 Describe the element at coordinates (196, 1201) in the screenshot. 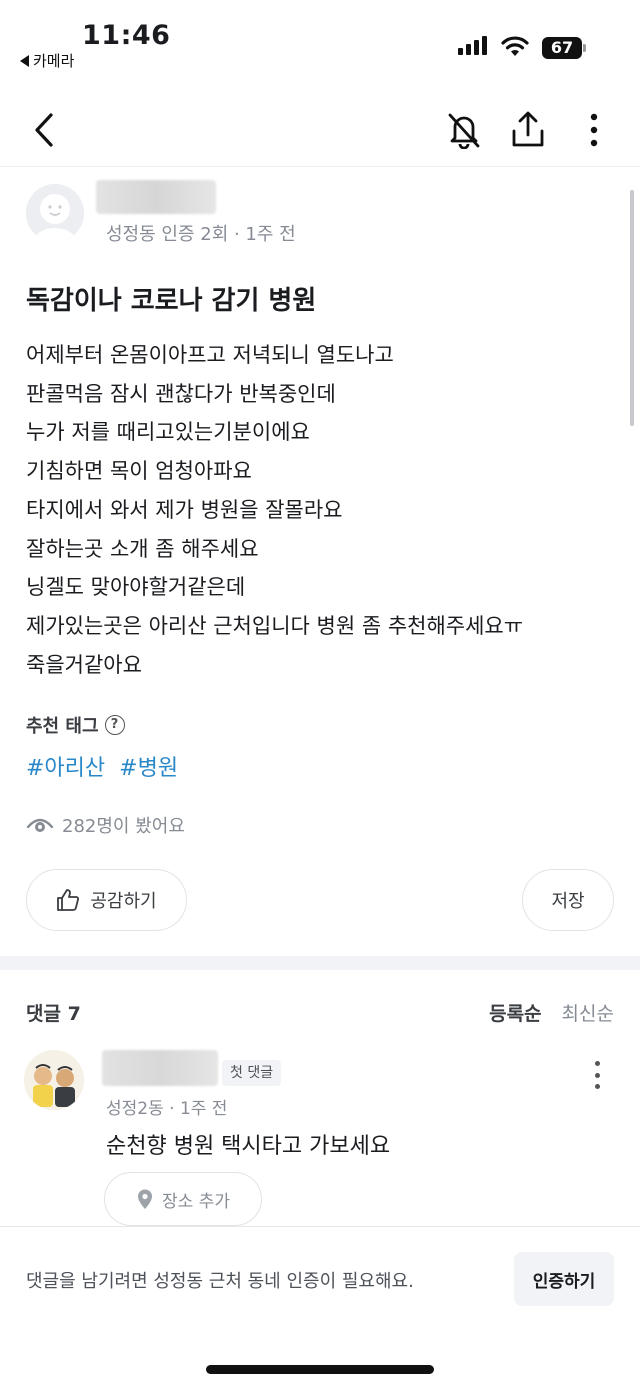

I see `add-place-label: 장소 추가` at that location.